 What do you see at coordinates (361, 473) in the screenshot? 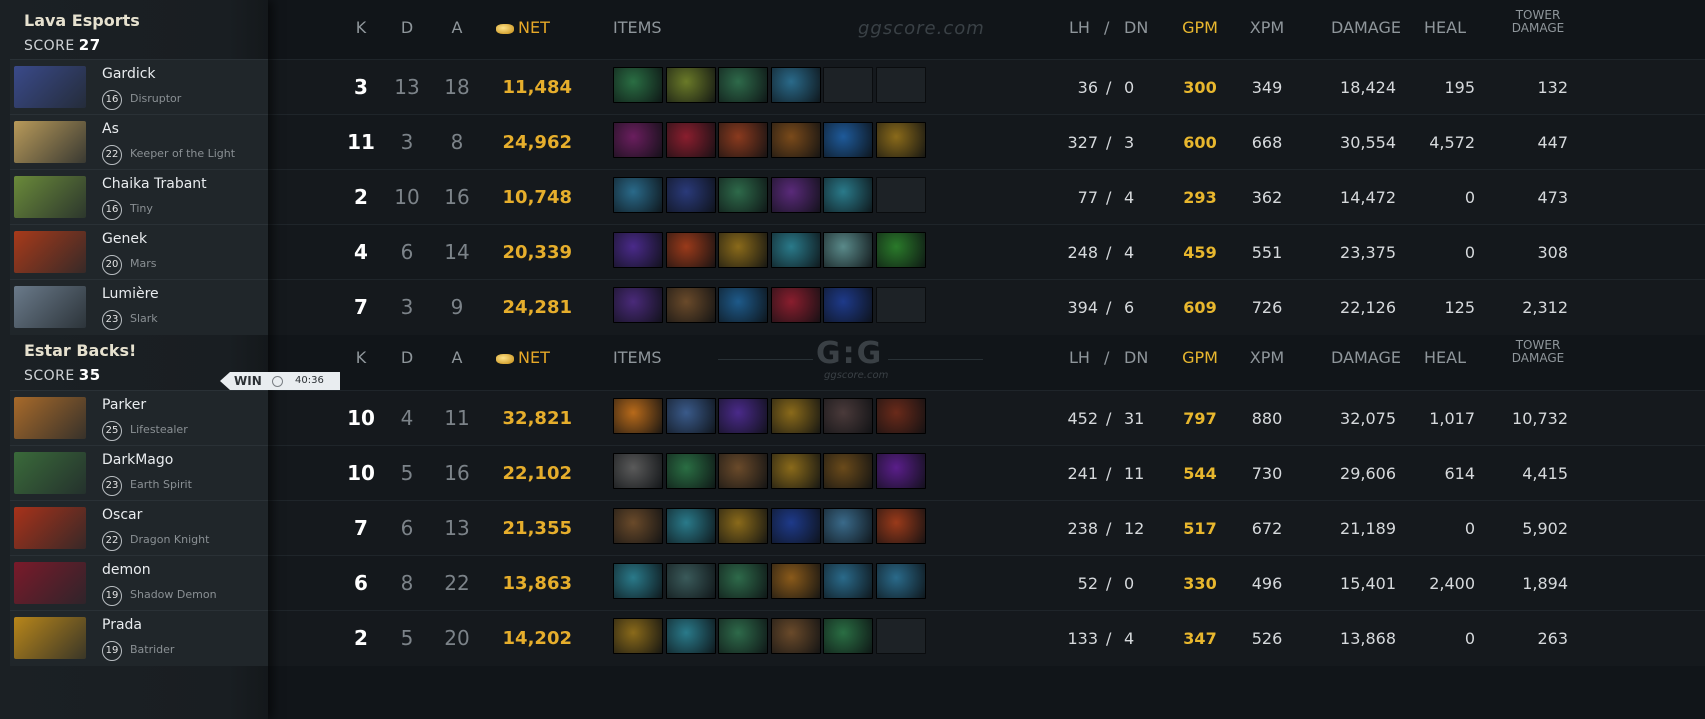
I see `kills: 10` at bounding box center [361, 473].